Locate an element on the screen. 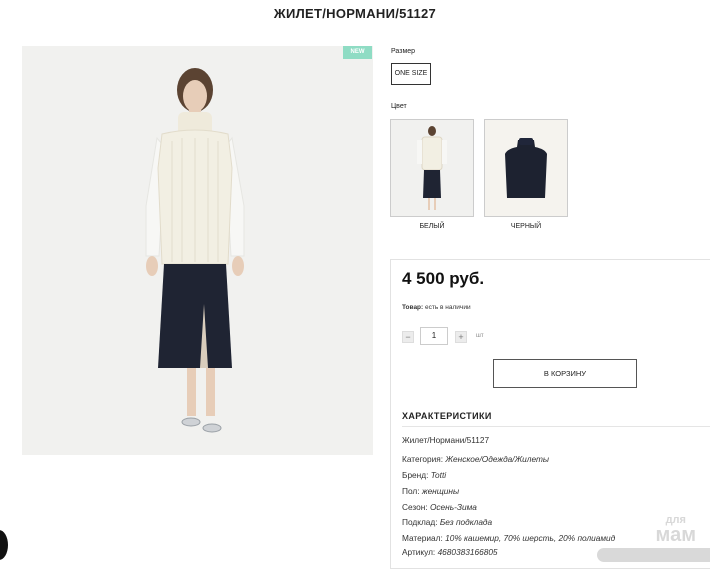  specs-title: ХАРАКТЕРИСТИКИ is located at coordinates (447, 416).